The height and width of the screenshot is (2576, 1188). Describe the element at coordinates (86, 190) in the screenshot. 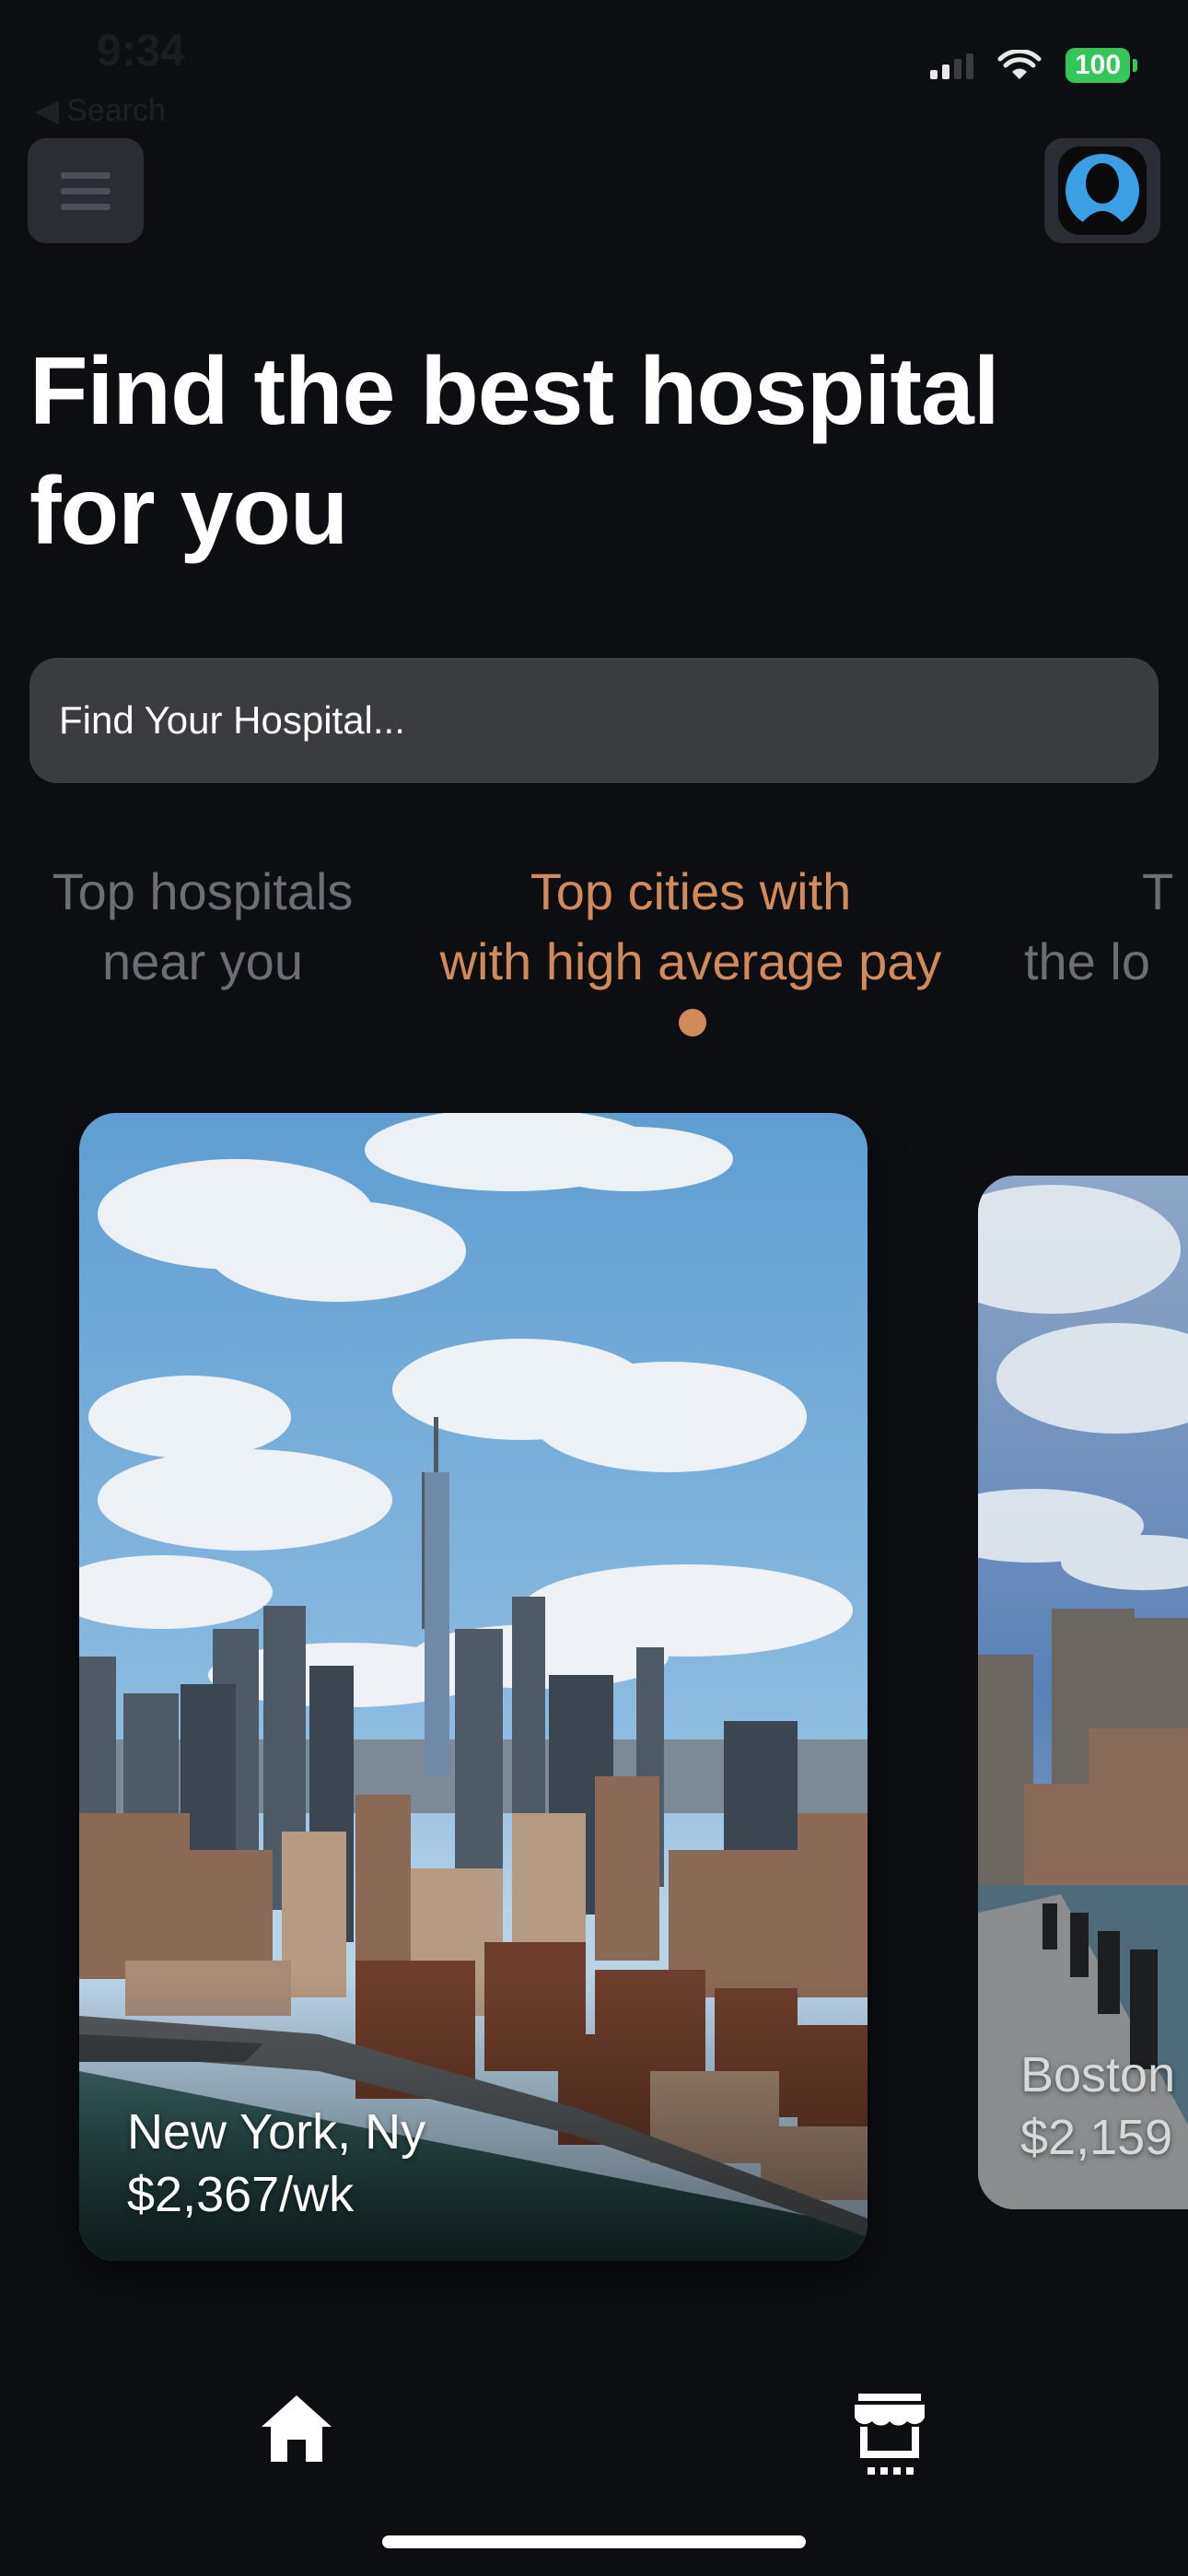

I see `menu-button` at that location.